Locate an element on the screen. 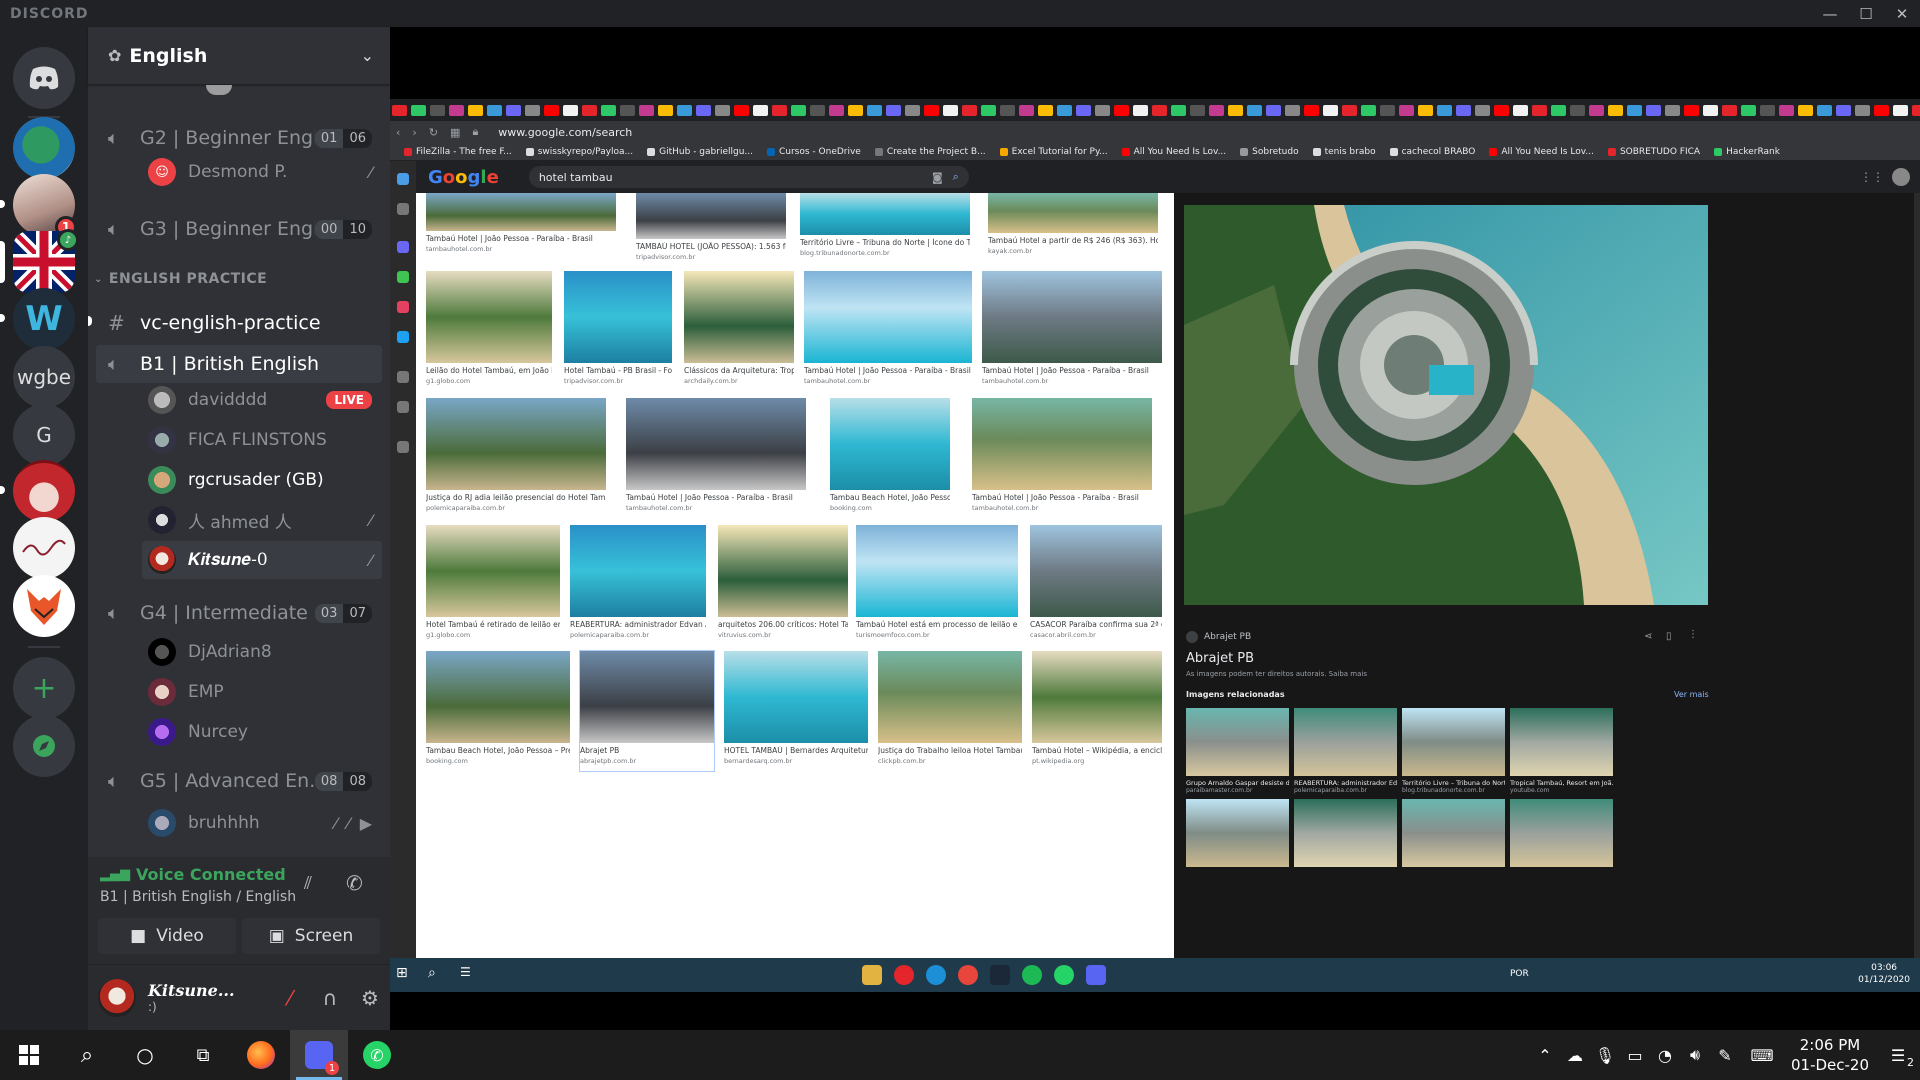 This screenshot has width=1920, height=1080. category-english-practice: ⌄ ENGLISH PRACTICE is located at coordinates (180, 279).